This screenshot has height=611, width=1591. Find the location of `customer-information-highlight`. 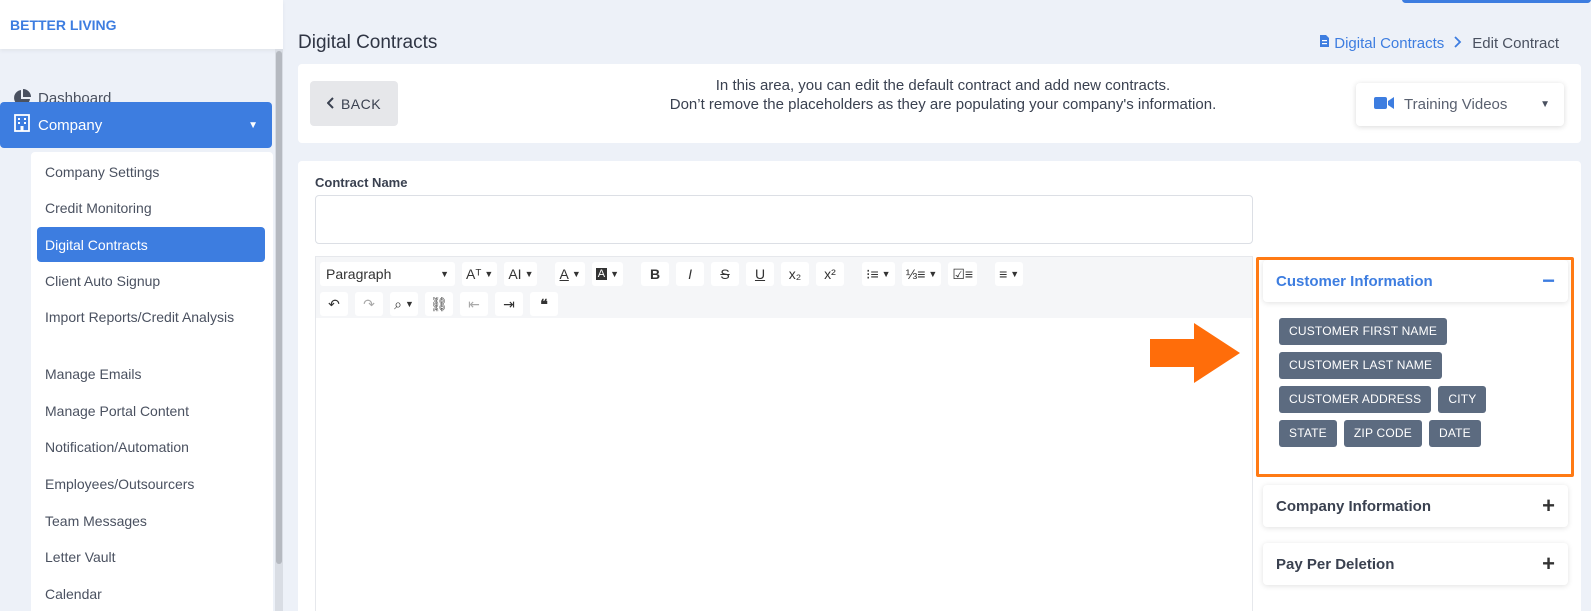

customer-information-highlight is located at coordinates (1415, 367).